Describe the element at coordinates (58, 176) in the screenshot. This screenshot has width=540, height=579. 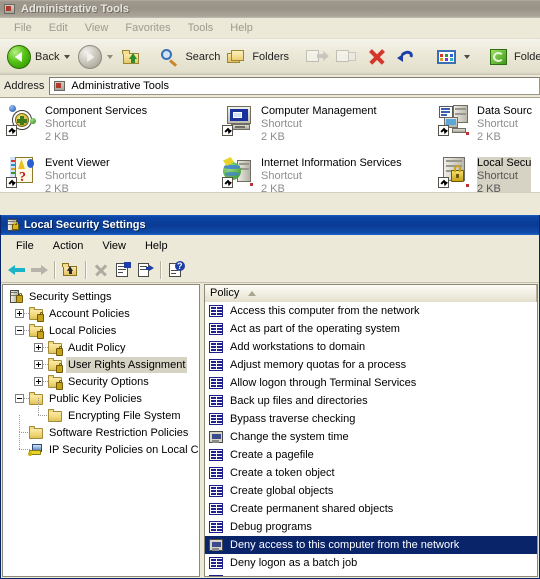
I see `list-item: ? Event Viewer Shortcut 2 KB` at that location.